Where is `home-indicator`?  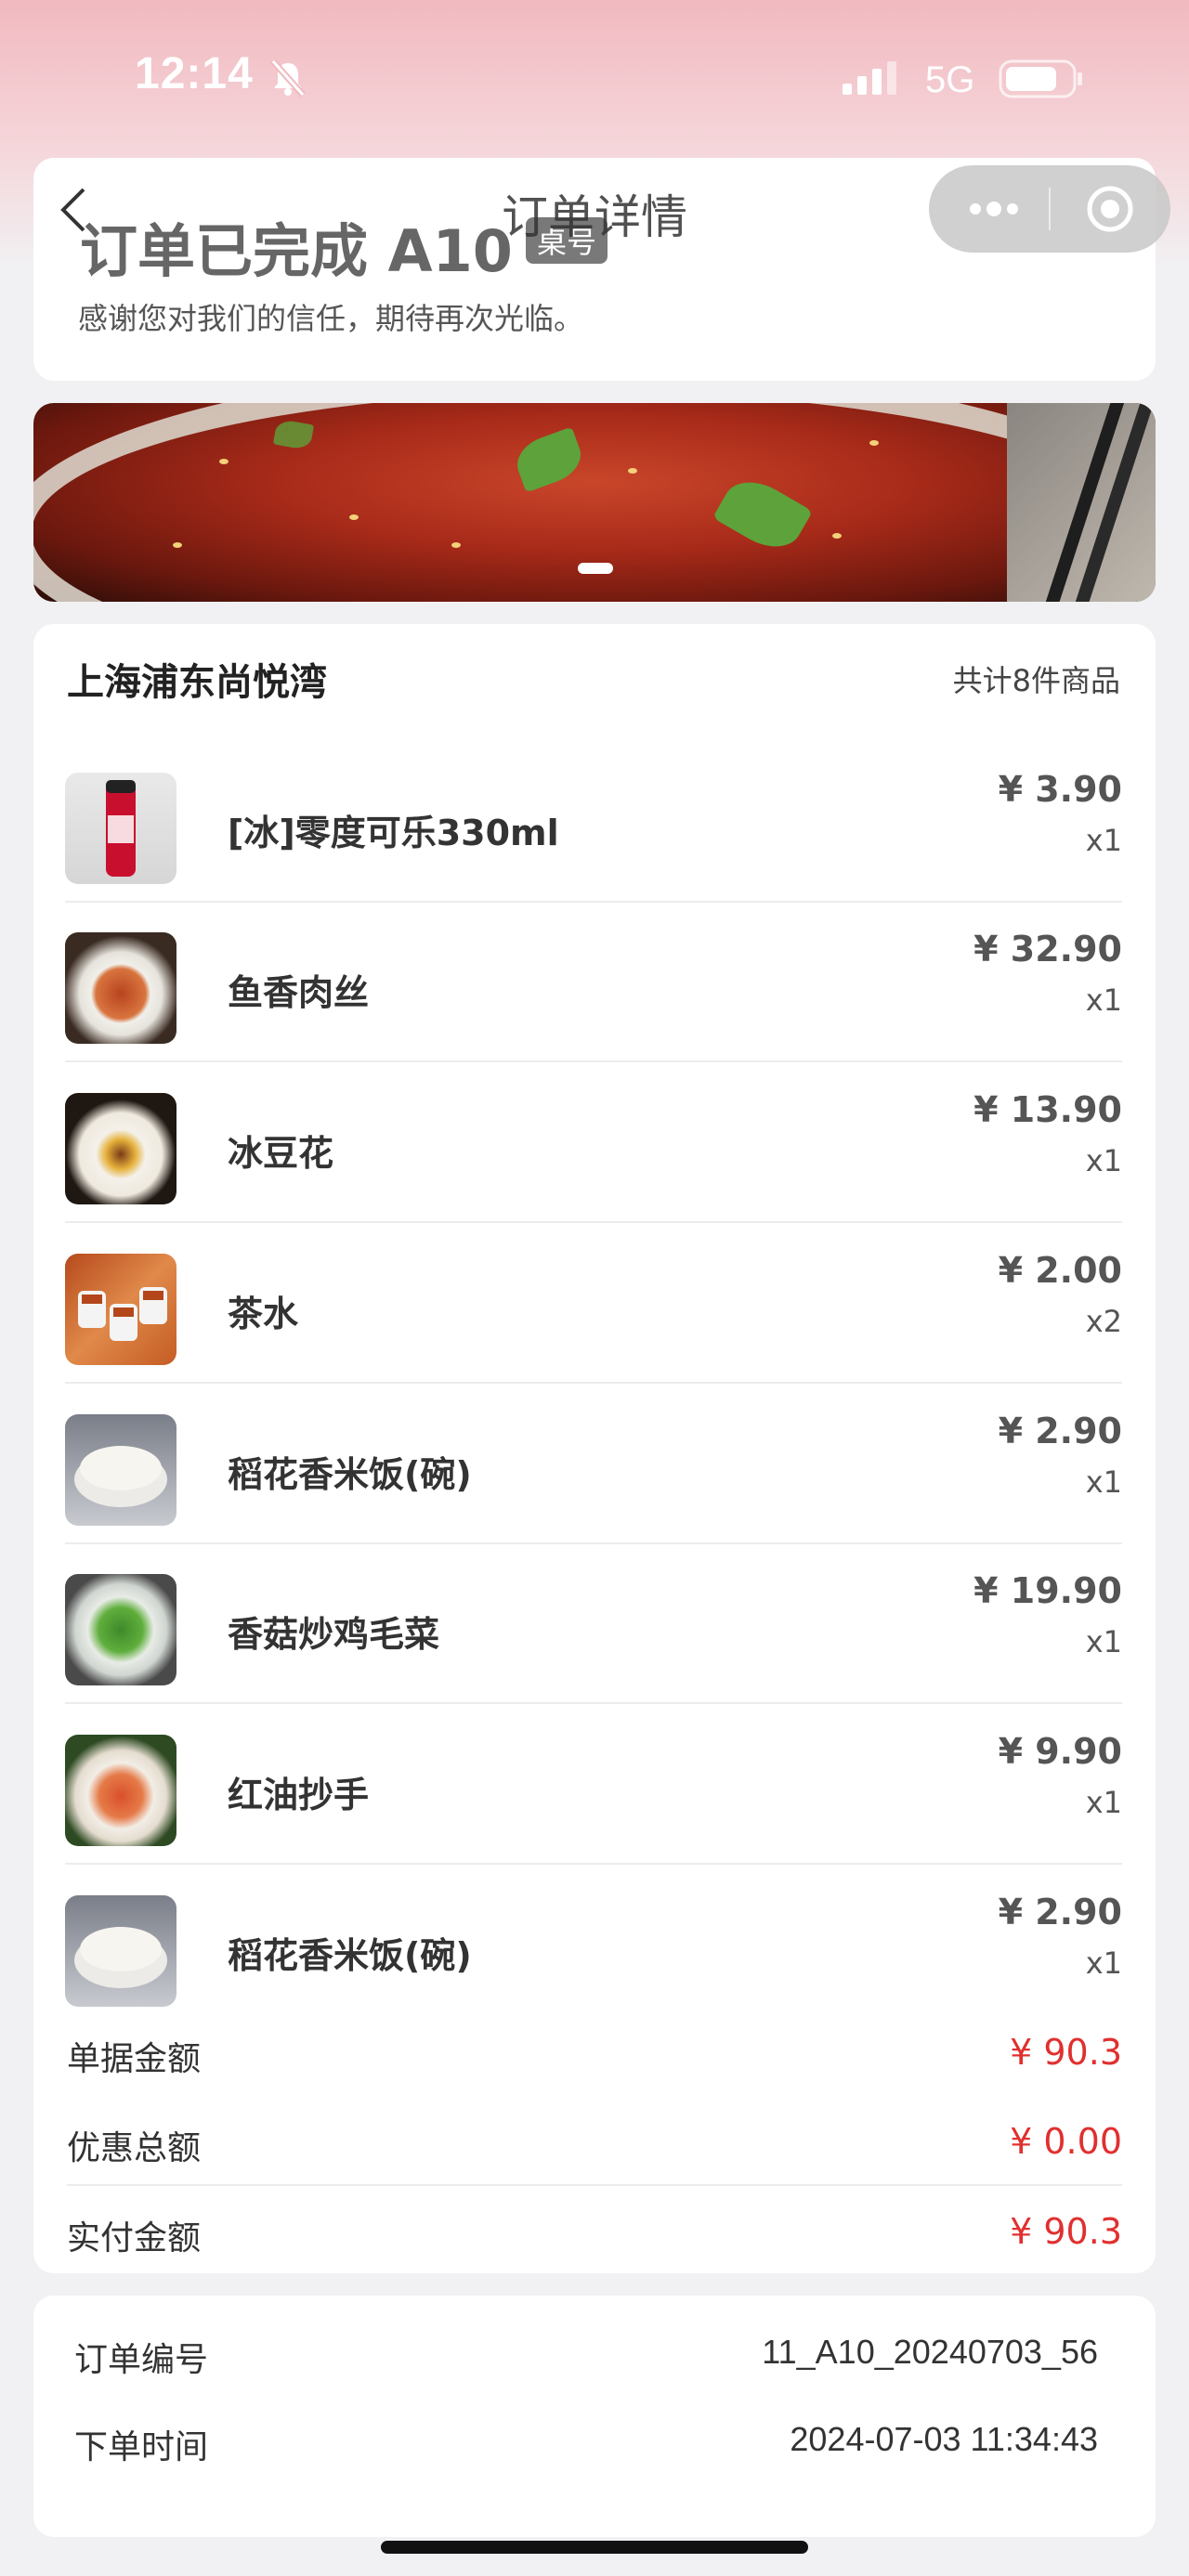 home-indicator is located at coordinates (594, 2547).